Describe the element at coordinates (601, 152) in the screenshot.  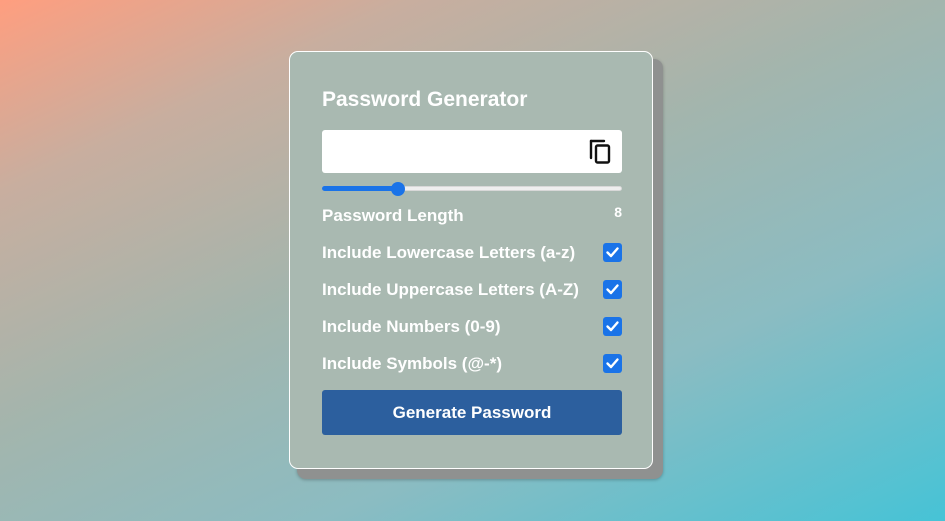
I see `copy-icon` at that location.